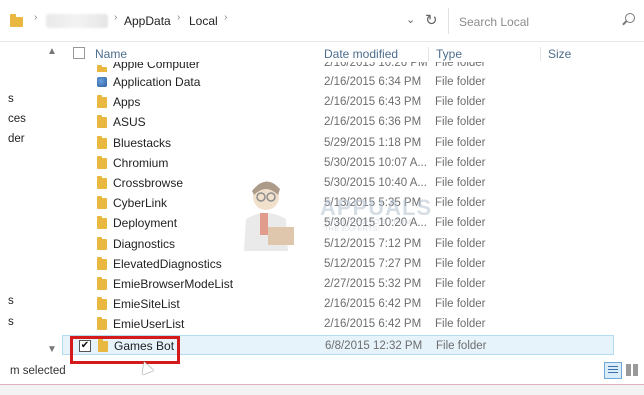 The image size is (644, 395). I want to click on list-item: Bluestacks 5/29/2015 1:18 PM File folder, so click(338, 143).